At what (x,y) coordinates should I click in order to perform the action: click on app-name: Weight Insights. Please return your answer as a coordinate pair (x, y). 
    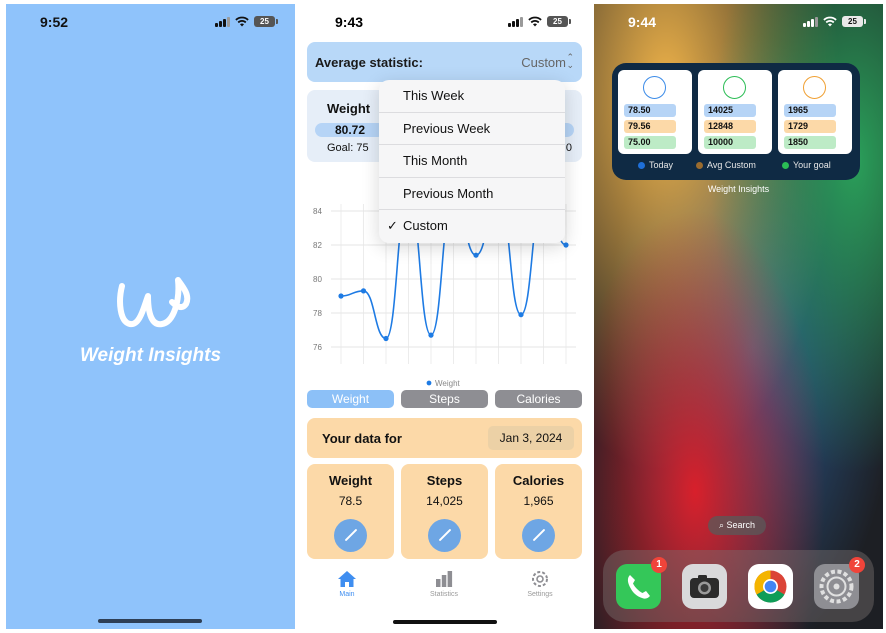
    Looking at the image, I should click on (150, 355).